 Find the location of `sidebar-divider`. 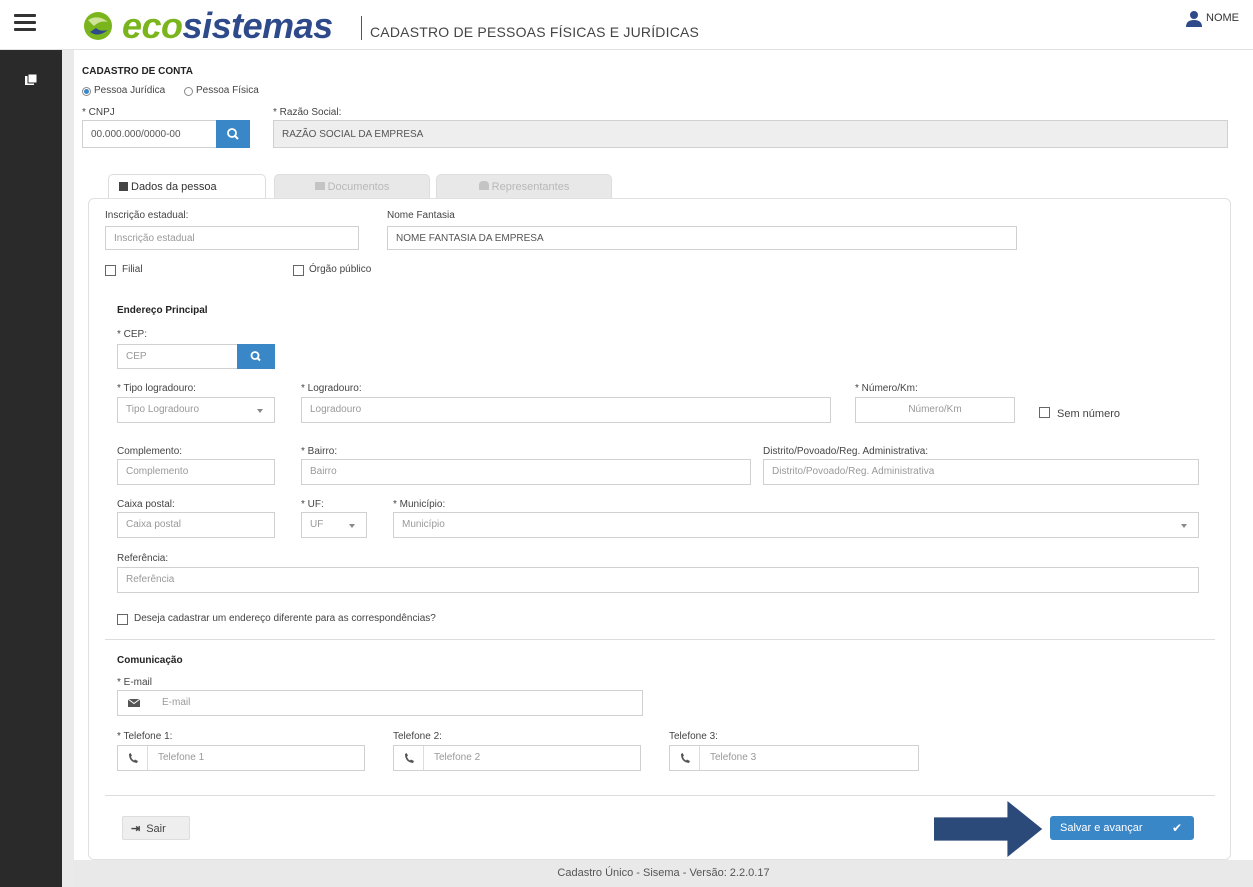

sidebar-divider is located at coordinates (68, 468).